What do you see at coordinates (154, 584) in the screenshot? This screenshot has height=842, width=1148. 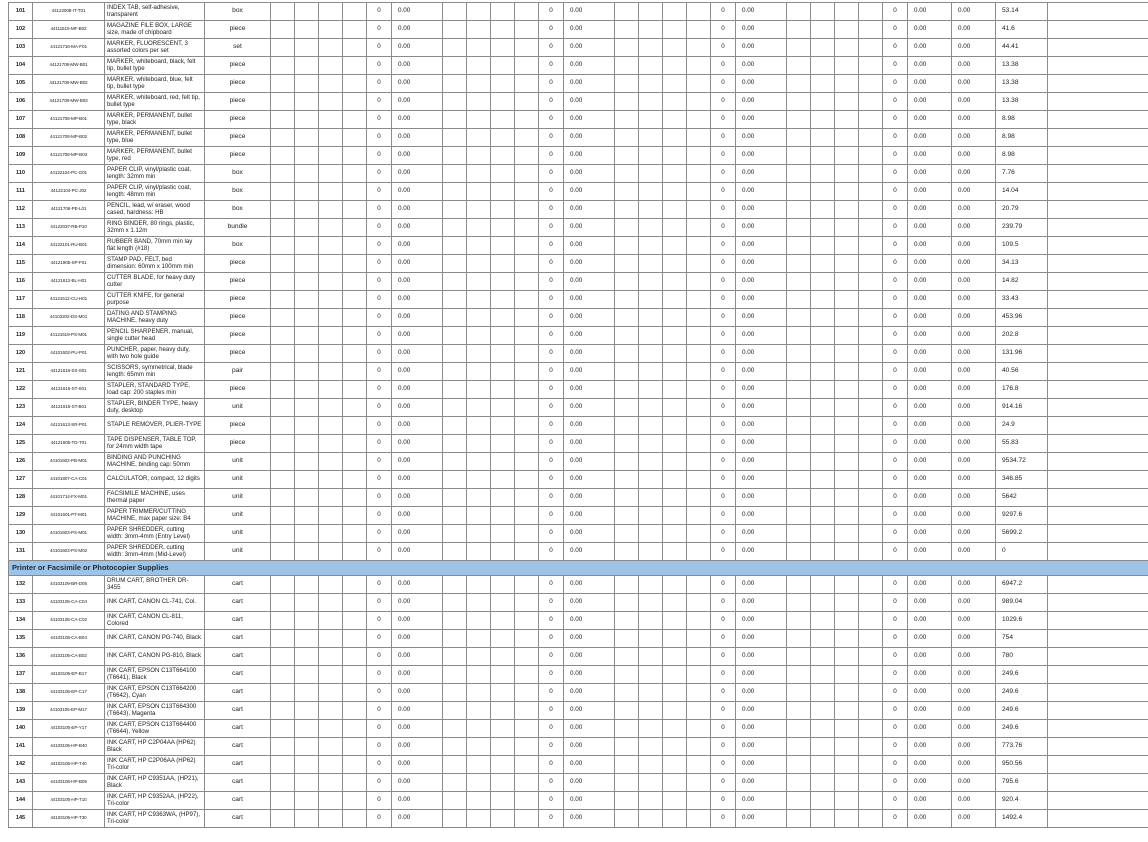 I see `item-description: DRUM CART, BROTHER DR-3455` at bounding box center [154, 584].